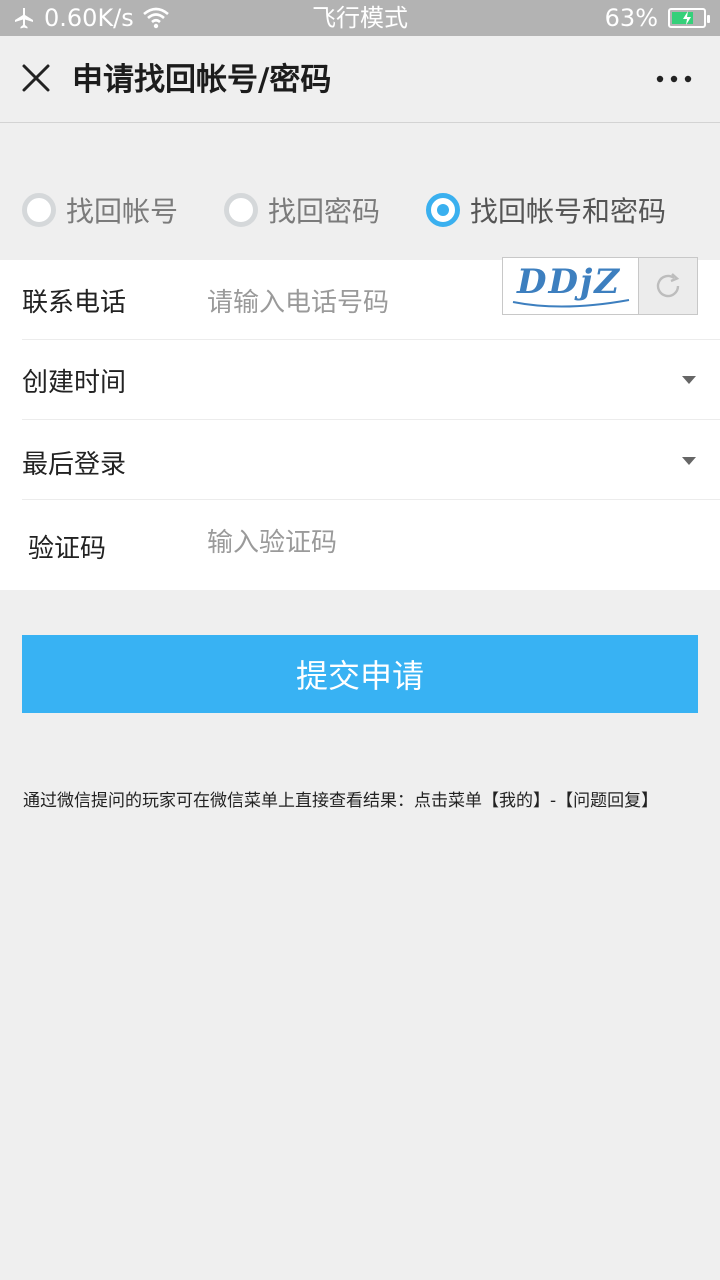 The width and height of the screenshot is (720, 1280). What do you see at coordinates (272, 540) in the screenshot?
I see `captcha-input: 输入验证码` at bounding box center [272, 540].